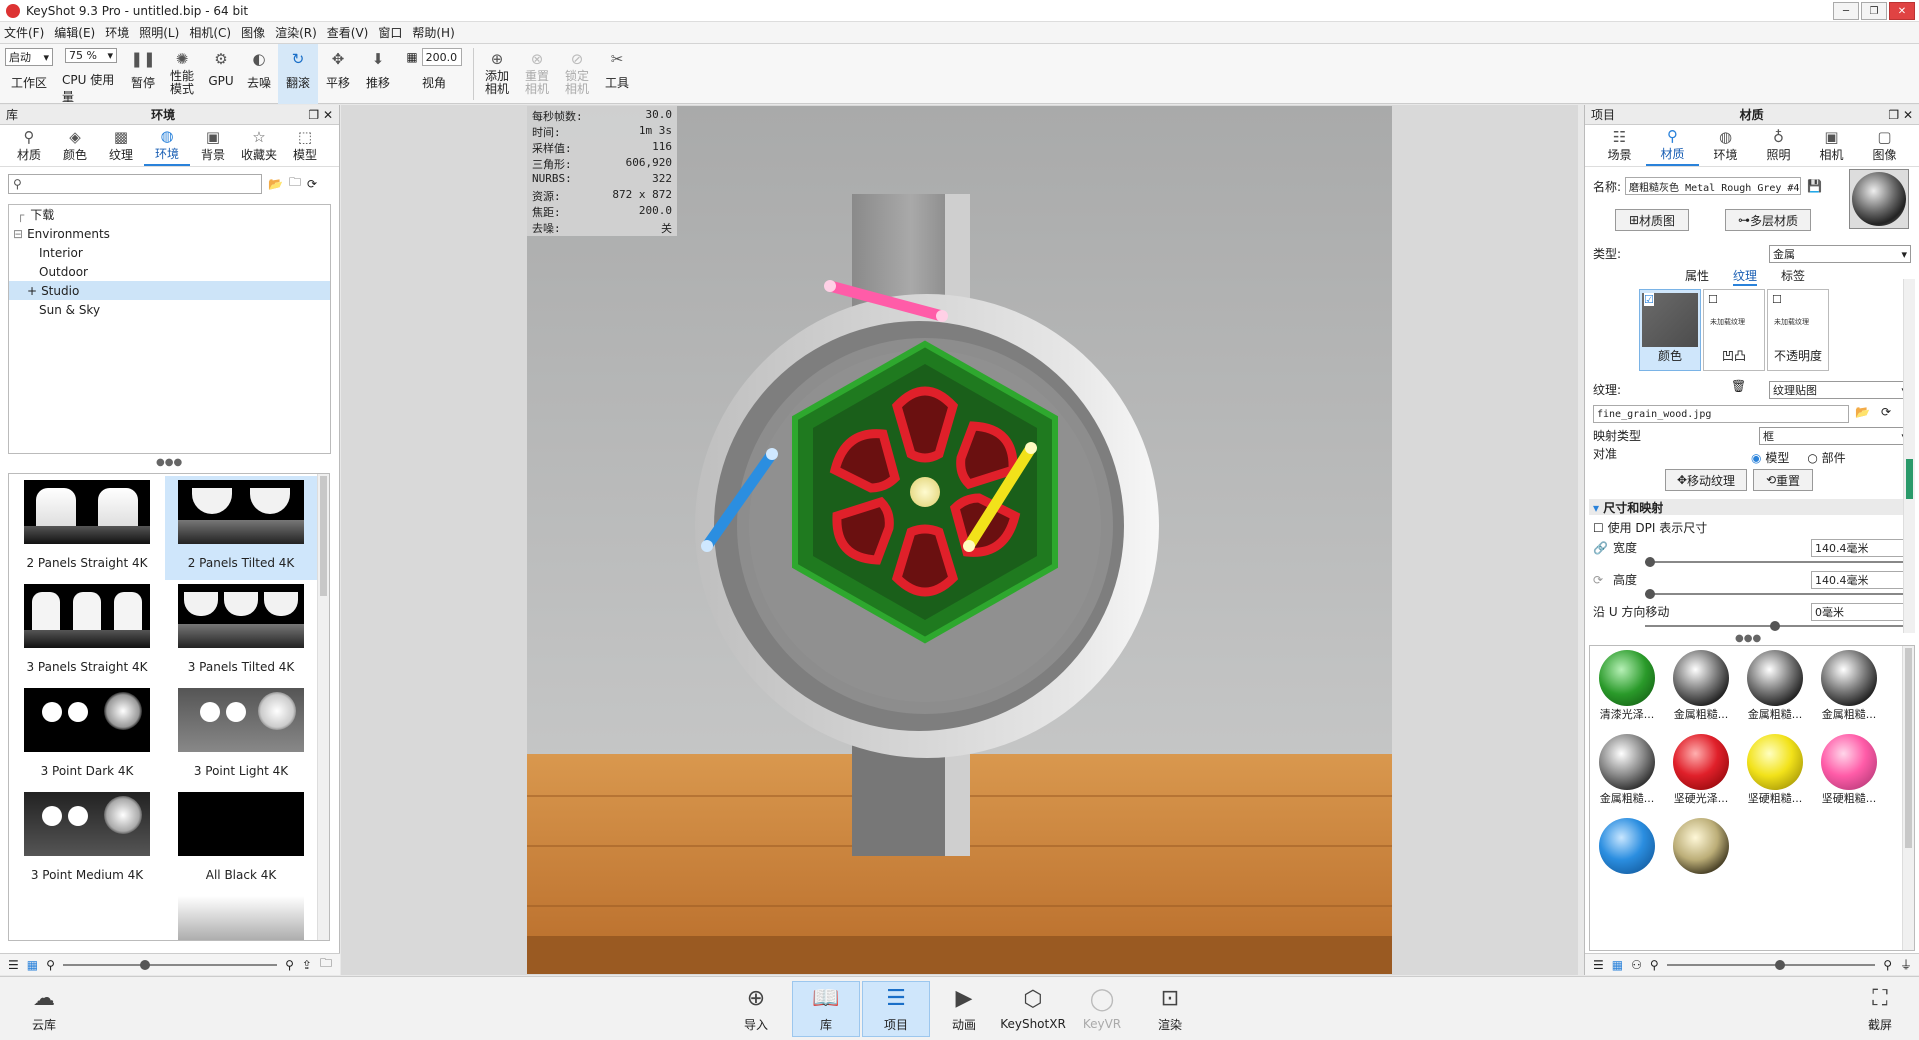  What do you see at coordinates (1033, 1009) in the screenshot?
I see `keyshotxr-button: ⬡ KeyShotXR` at bounding box center [1033, 1009].